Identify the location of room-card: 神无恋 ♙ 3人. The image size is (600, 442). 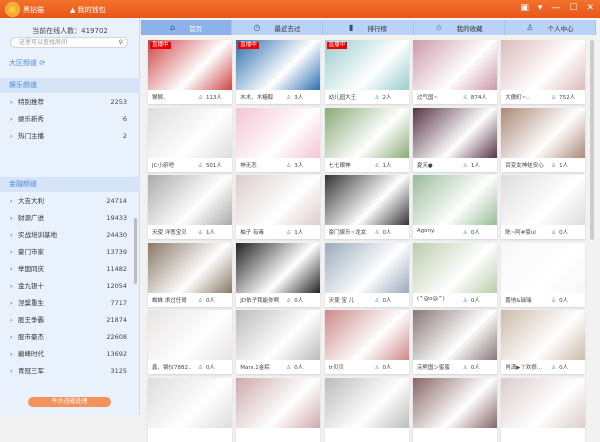
(278, 139).